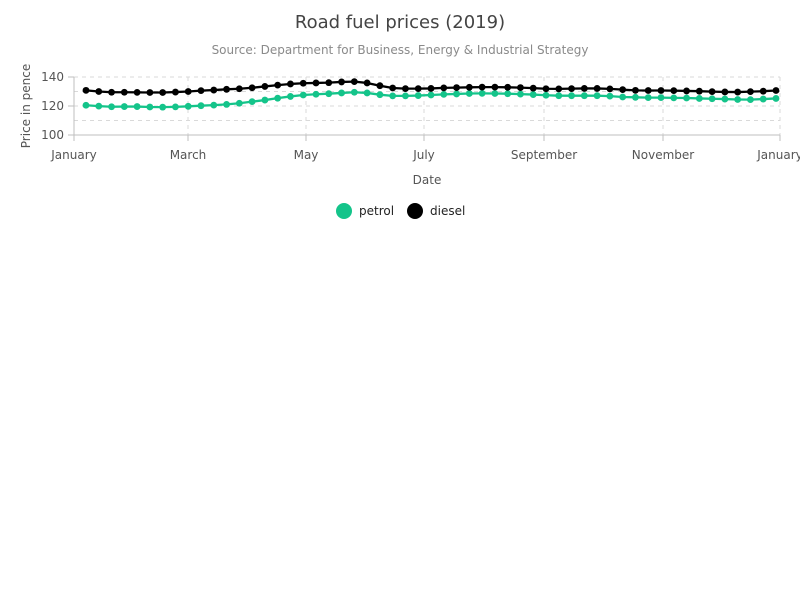 The height and width of the screenshot is (600, 800). What do you see at coordinates (423, 155) in the screenshot?
I see `x-tick-label: July` at bounding box center [423, 155].